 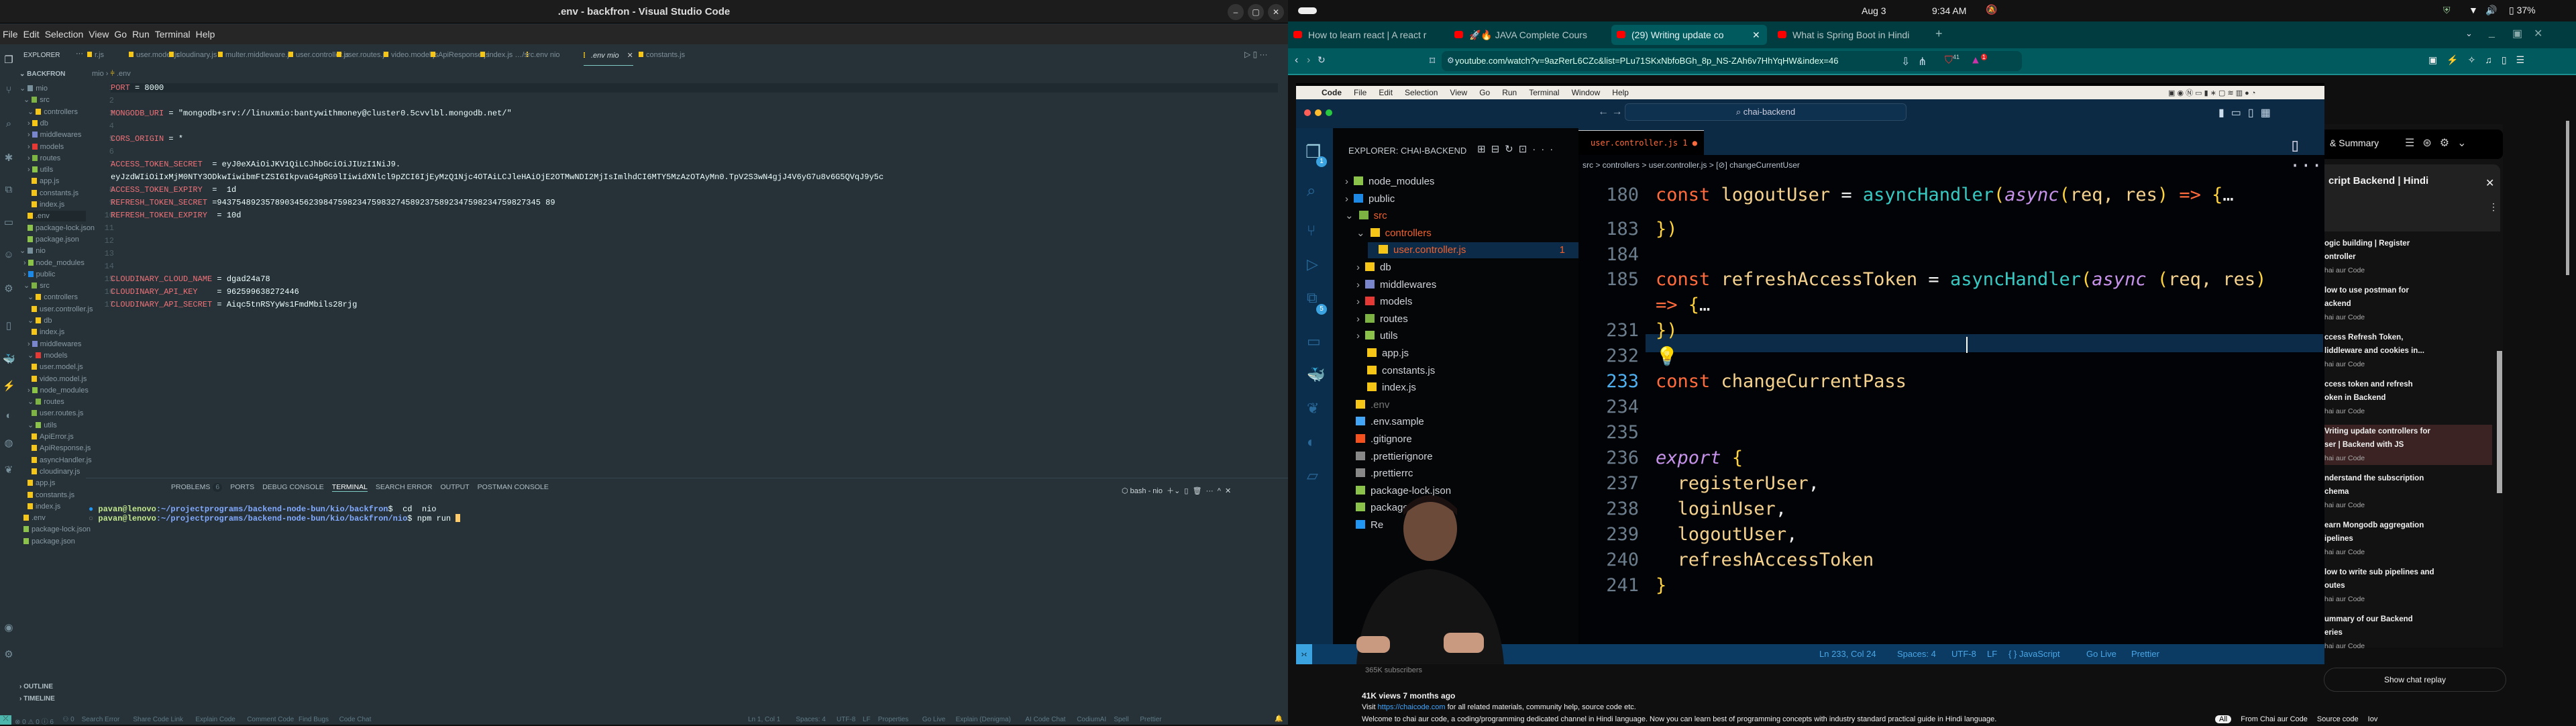 I want to click on forward-button: ›, so click(x=1308, y=60).